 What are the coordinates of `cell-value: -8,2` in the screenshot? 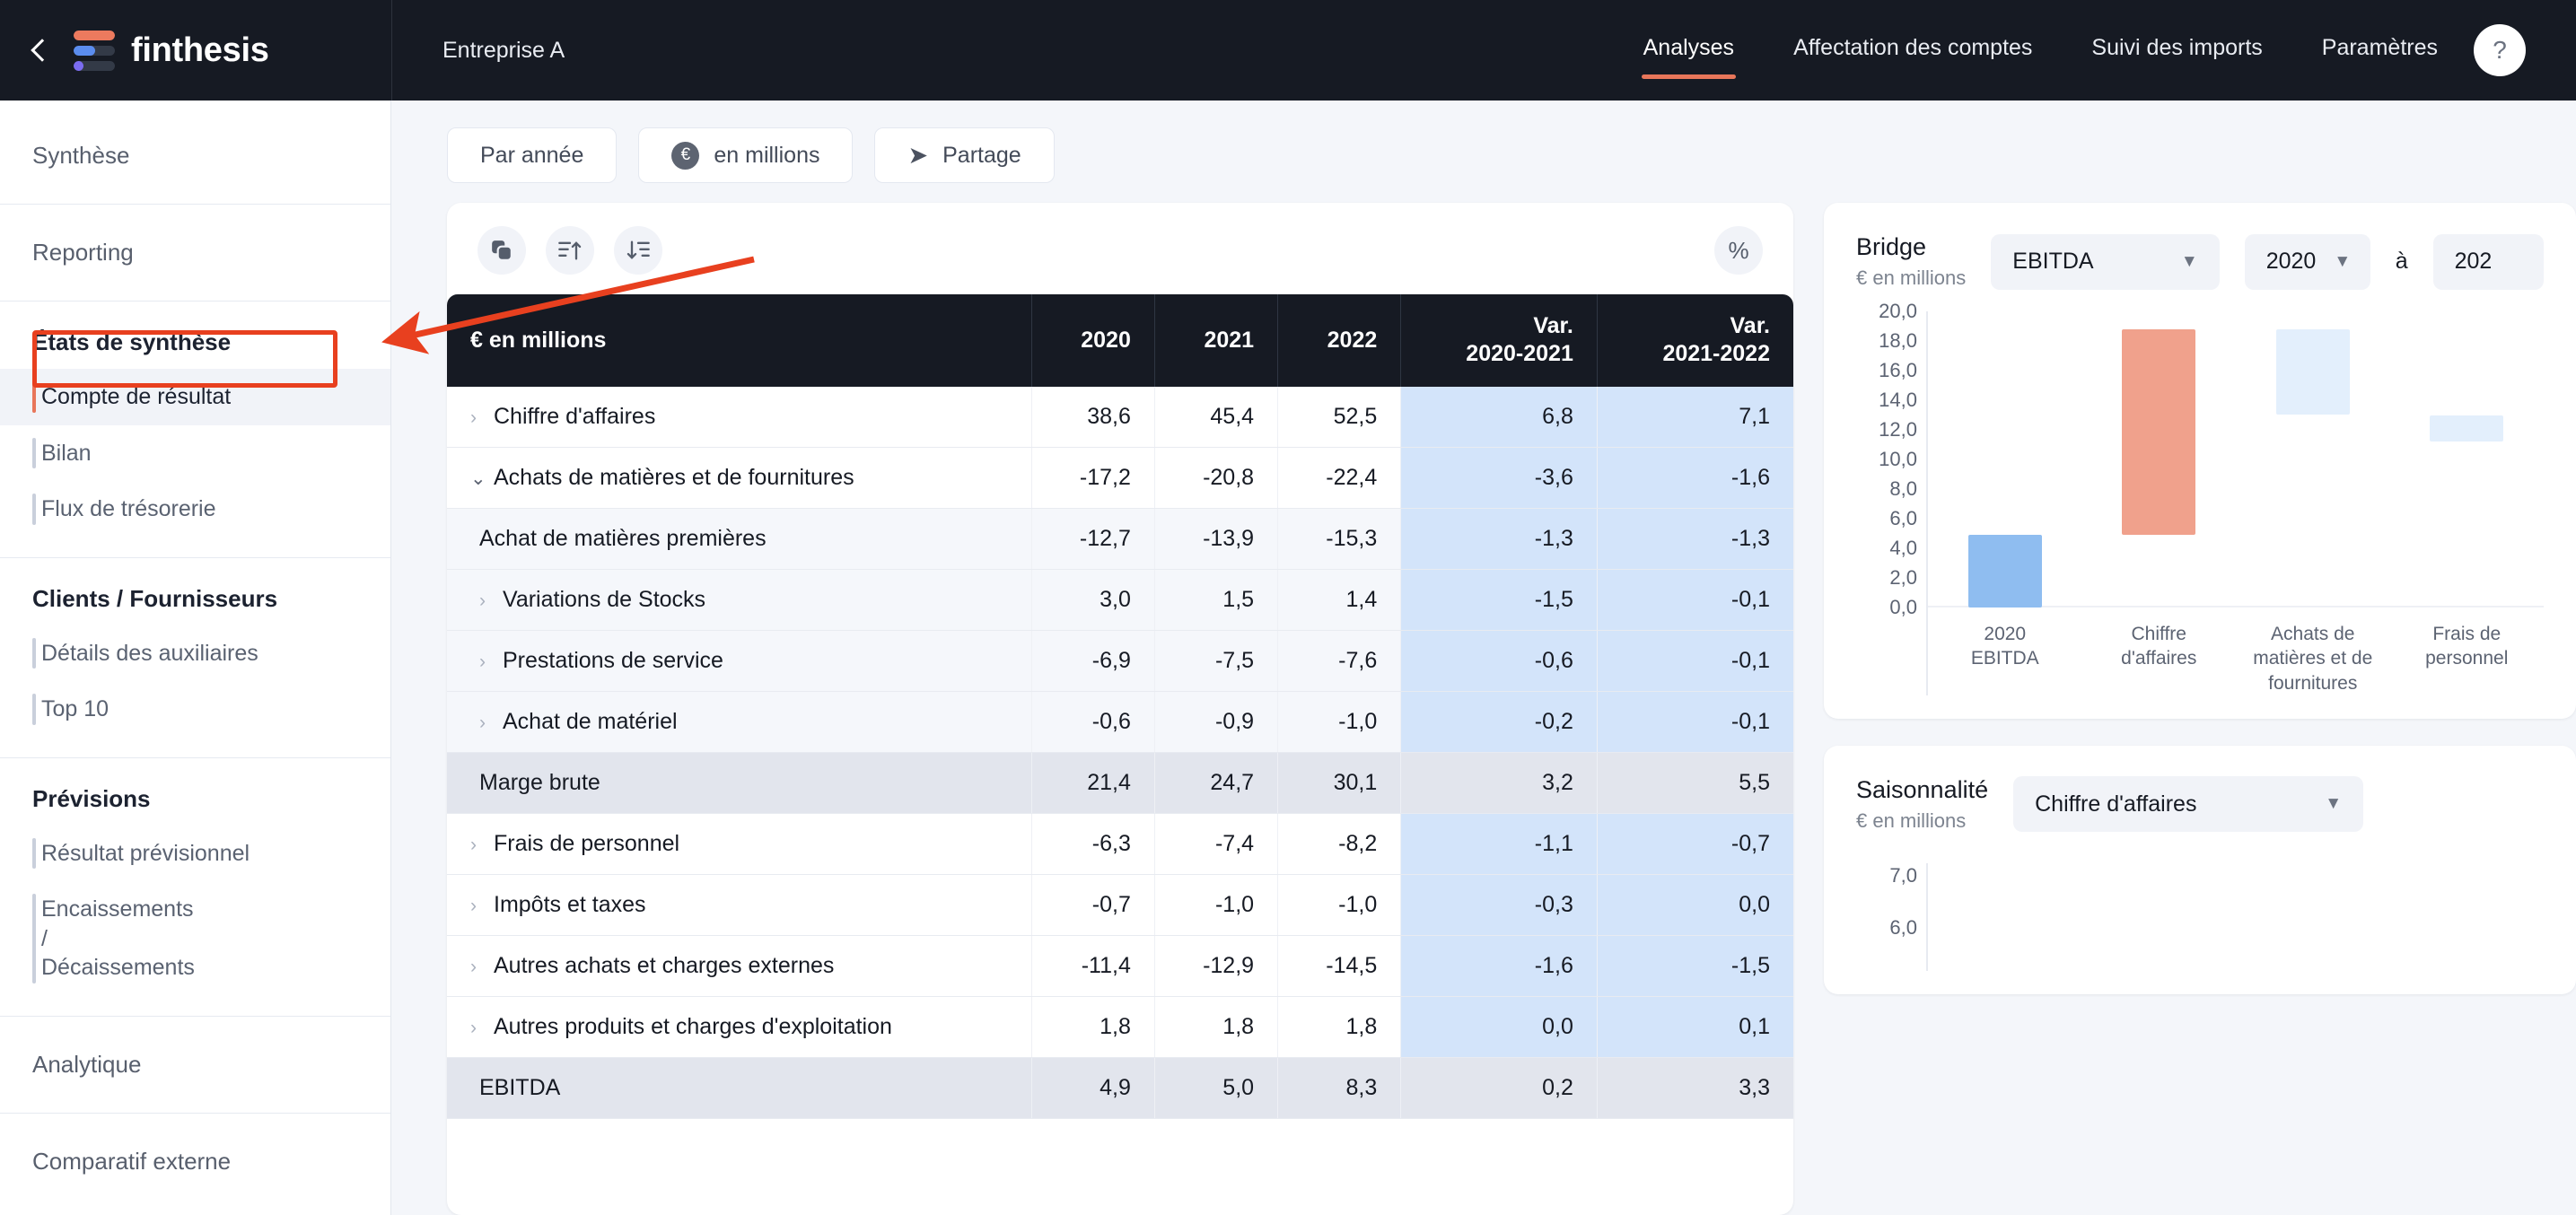 It's located at (1339, 844).